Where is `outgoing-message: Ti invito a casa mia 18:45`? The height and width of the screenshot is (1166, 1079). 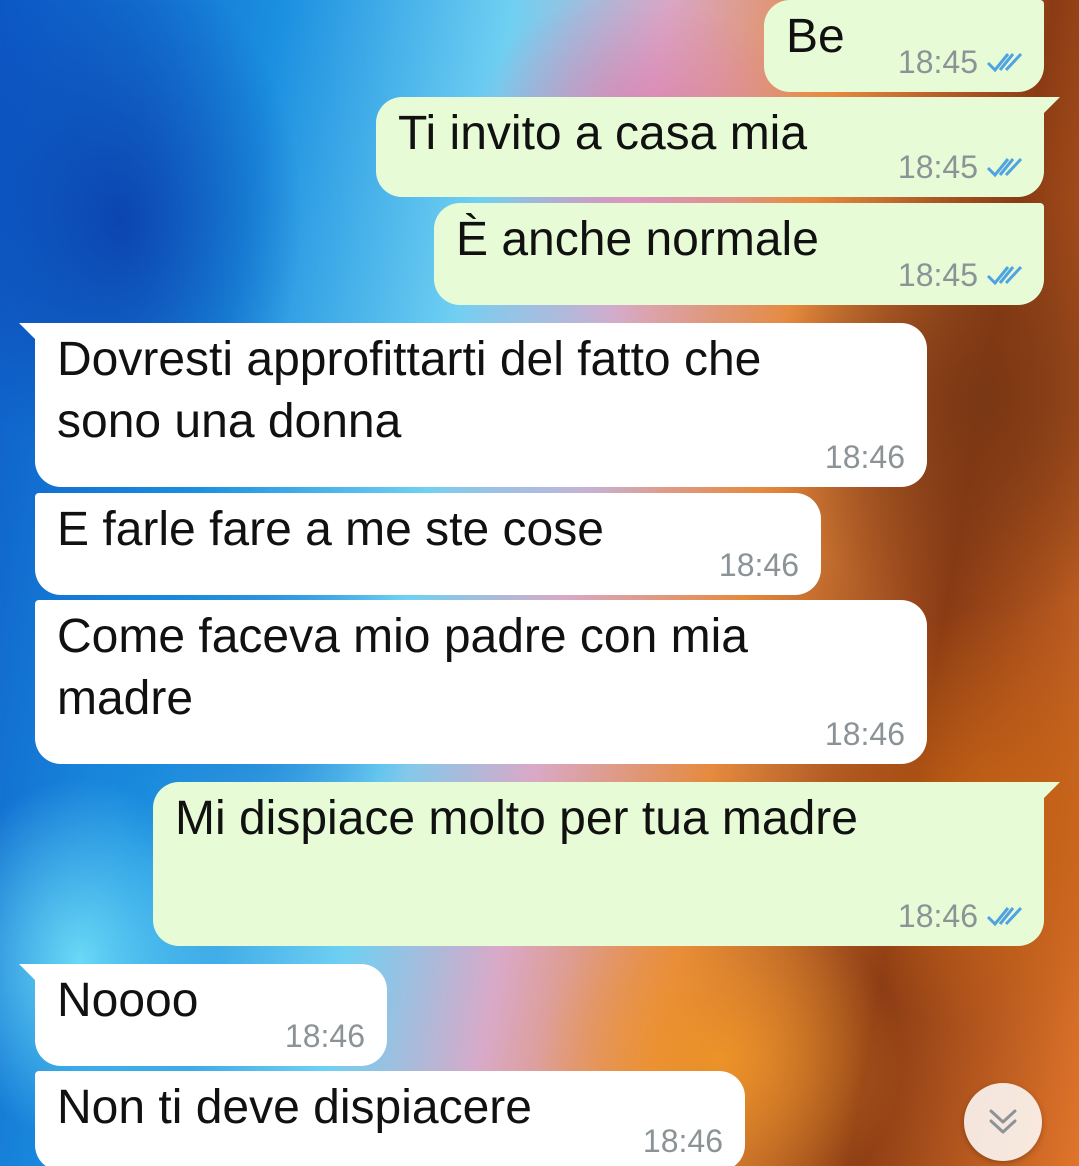
outgoing-message: Ti invito a casa mia 18:45 is located at coordinates (718, 147).